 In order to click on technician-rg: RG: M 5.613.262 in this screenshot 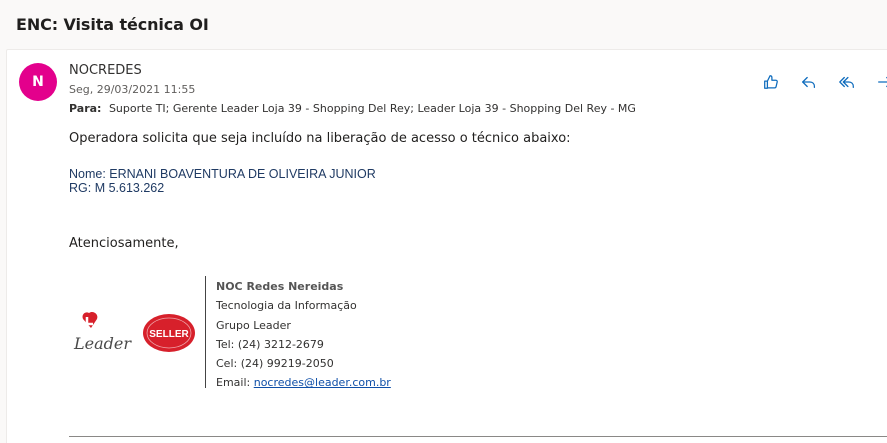, I will do `click(117, 188)`.